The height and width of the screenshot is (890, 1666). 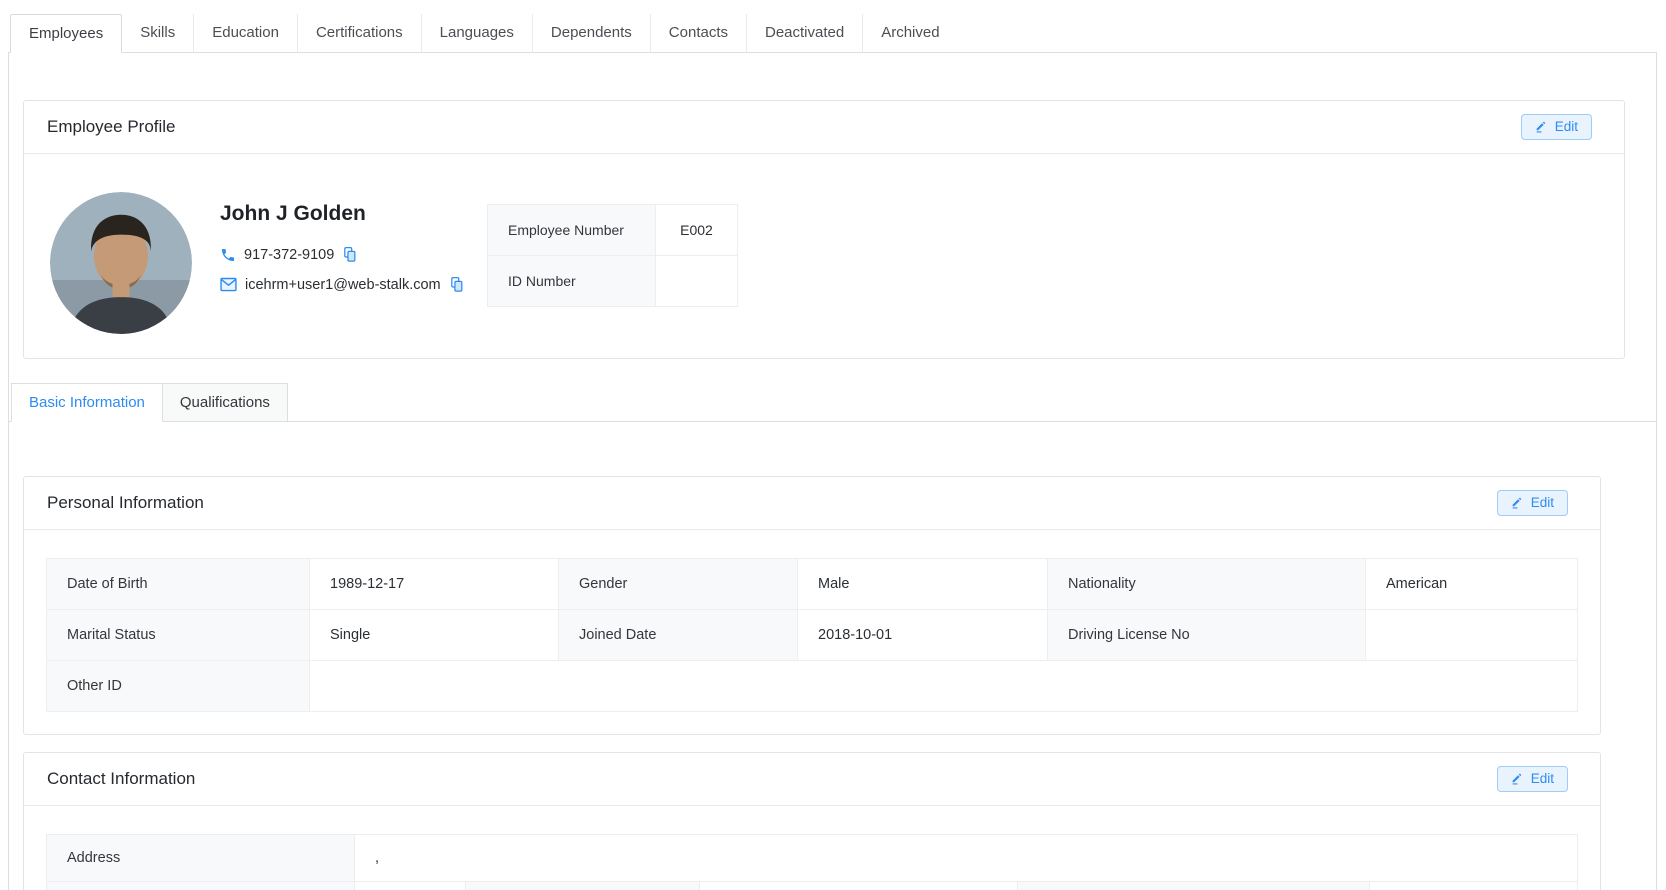 What do you see at coordinates (476, 33) in the screenshot?
I see `tab-languages: Languages` at bounding box center [476, 33].